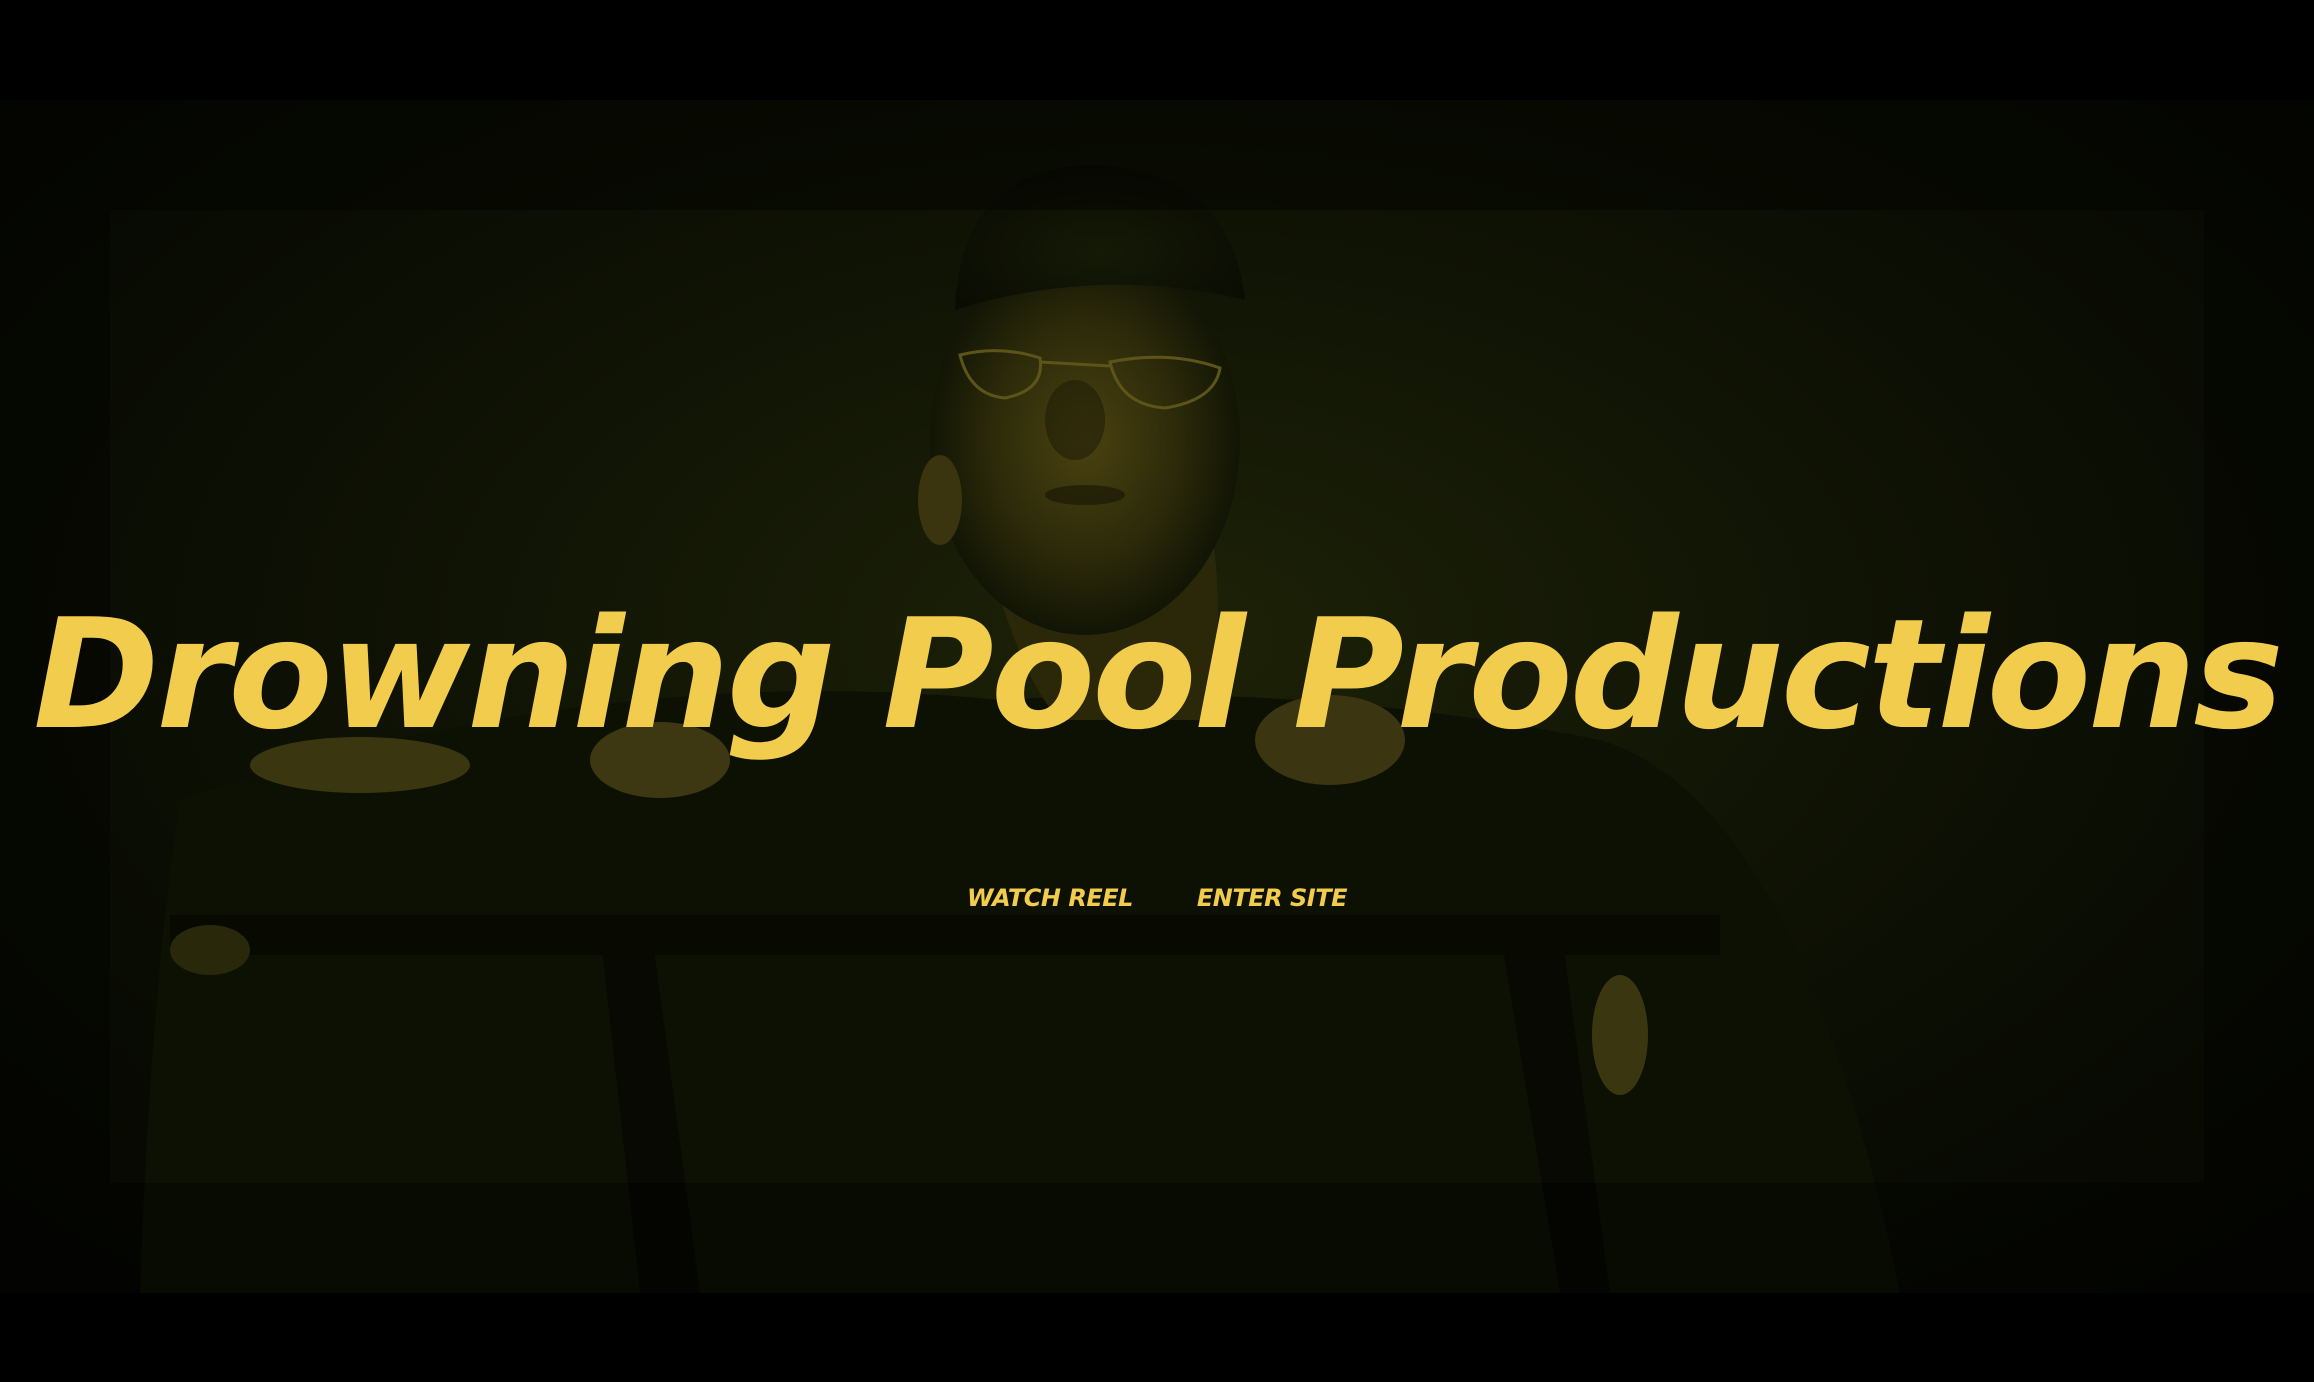 This screenshot has height=1382, width=2314. What do you see at coordinates (1157, 1337) in the screenshot?
I see `letterbox-bottom` at bounding box center [1157, 1337].